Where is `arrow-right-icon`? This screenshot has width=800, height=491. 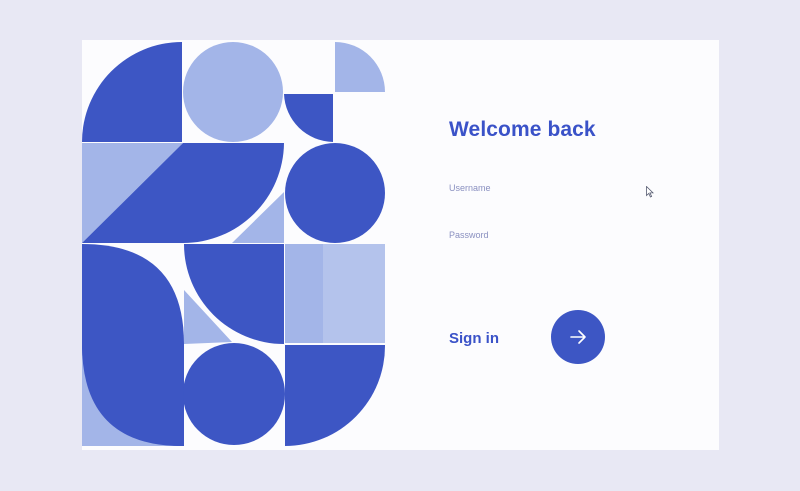
arrow-right-icon is located at coordinates (578, 337).